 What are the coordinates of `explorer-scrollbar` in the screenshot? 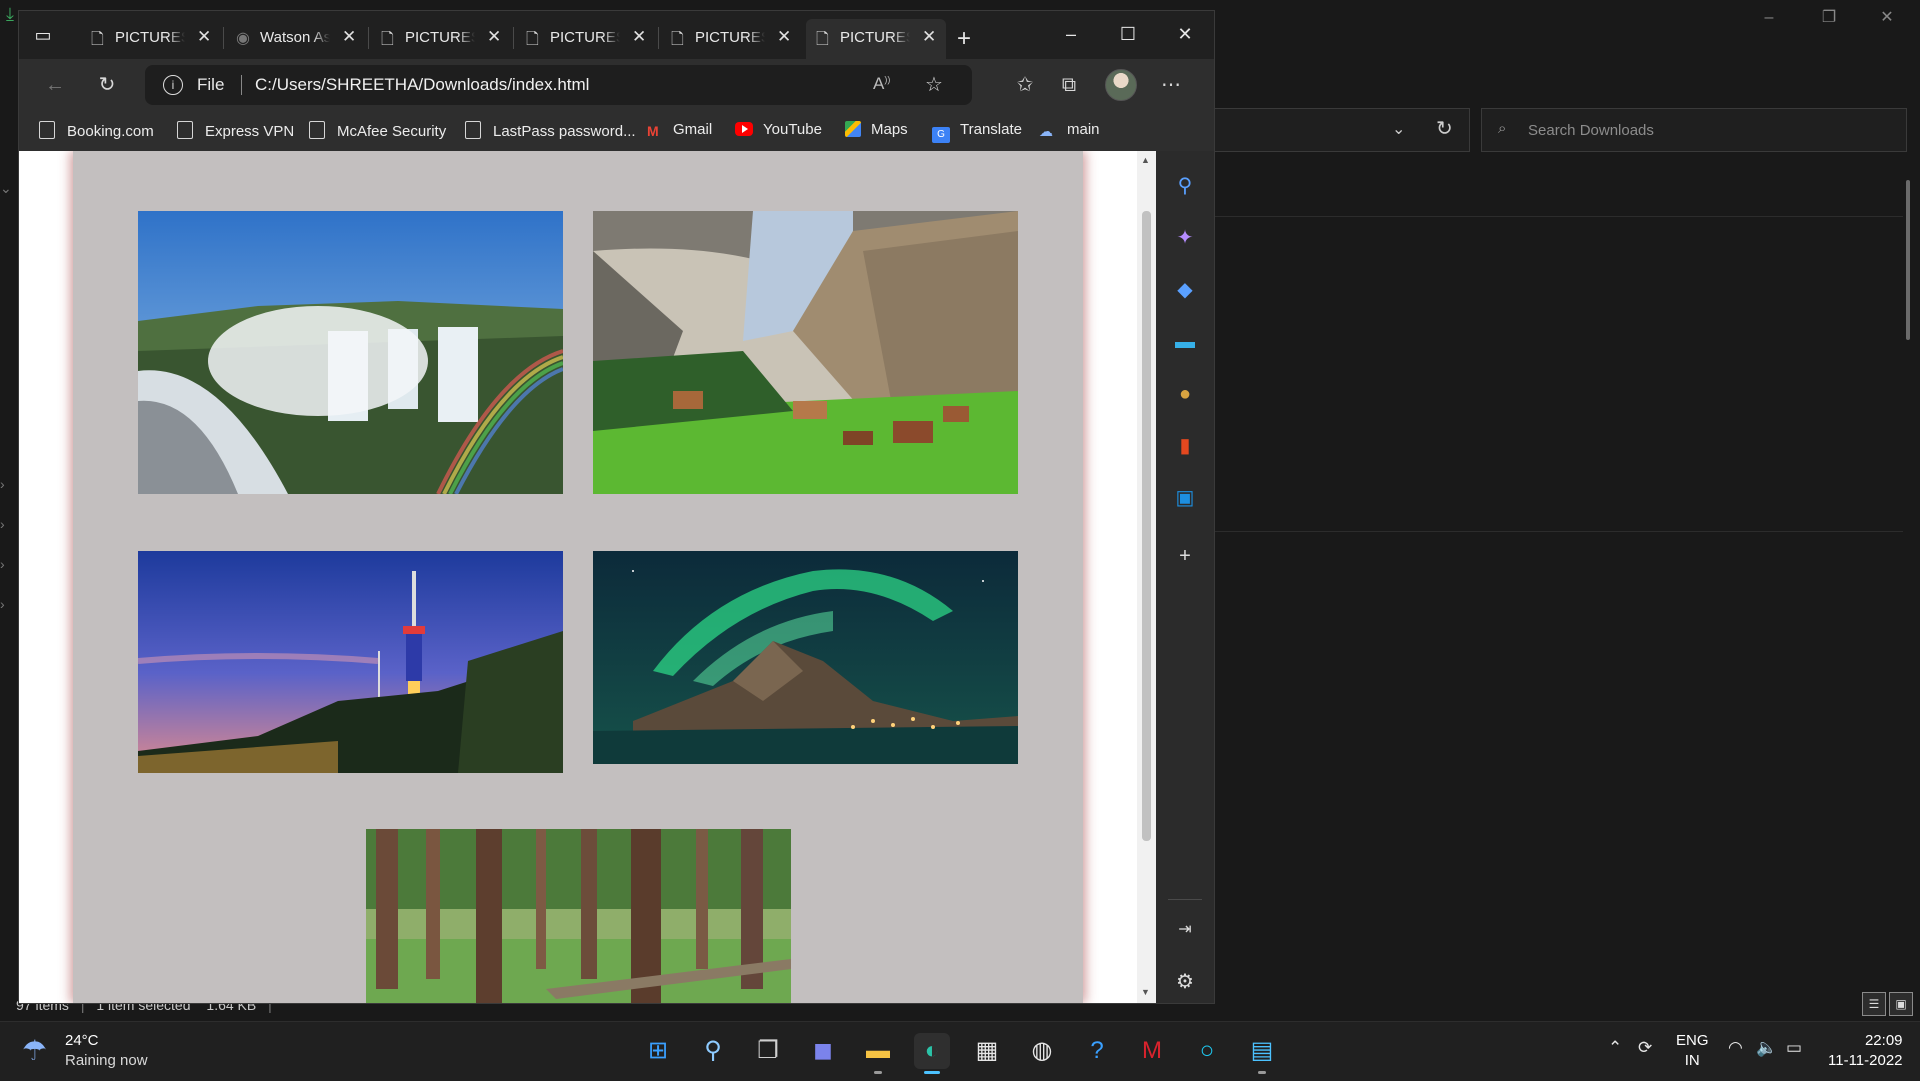 It's located at (1908, 260).